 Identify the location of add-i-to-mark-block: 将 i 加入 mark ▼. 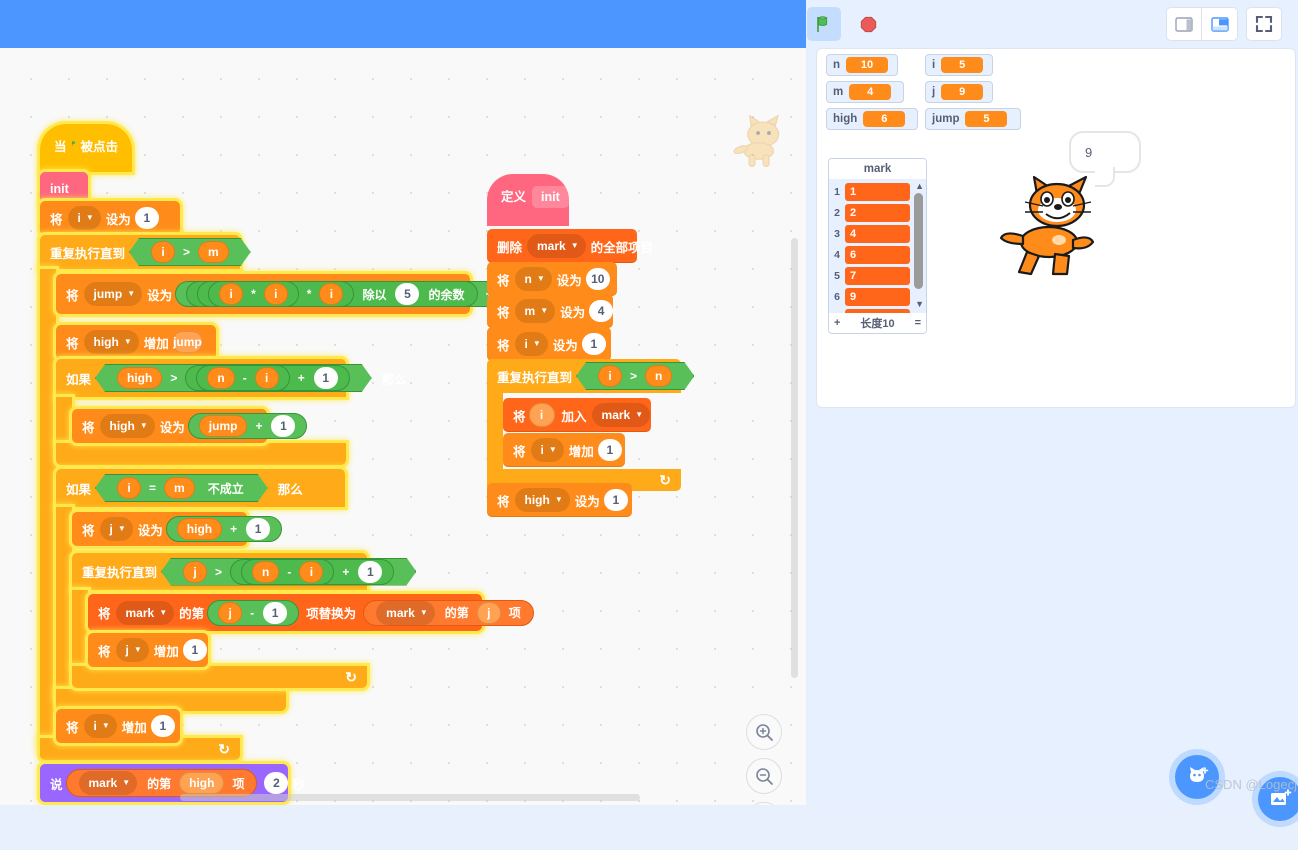
(577, 415).